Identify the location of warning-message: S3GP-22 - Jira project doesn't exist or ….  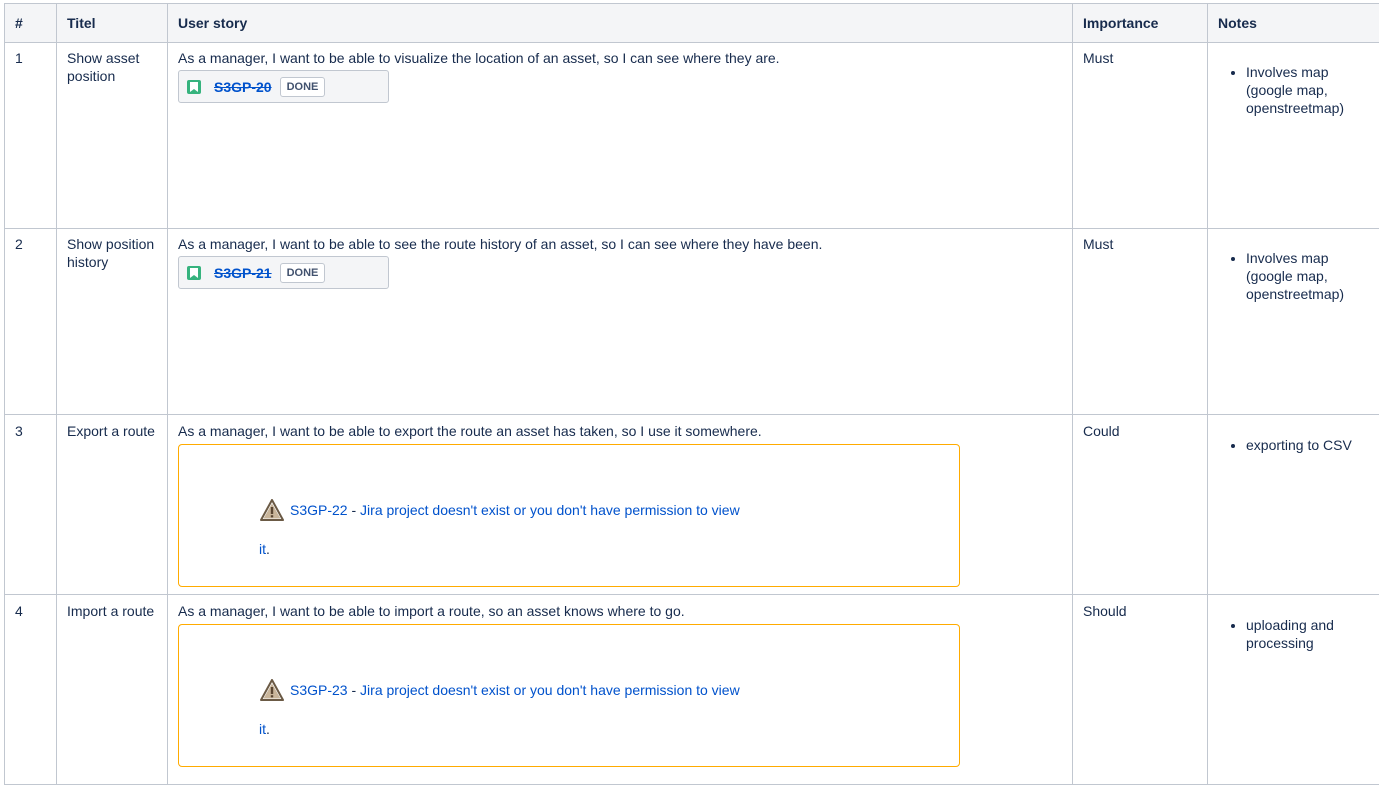
(500, 510).